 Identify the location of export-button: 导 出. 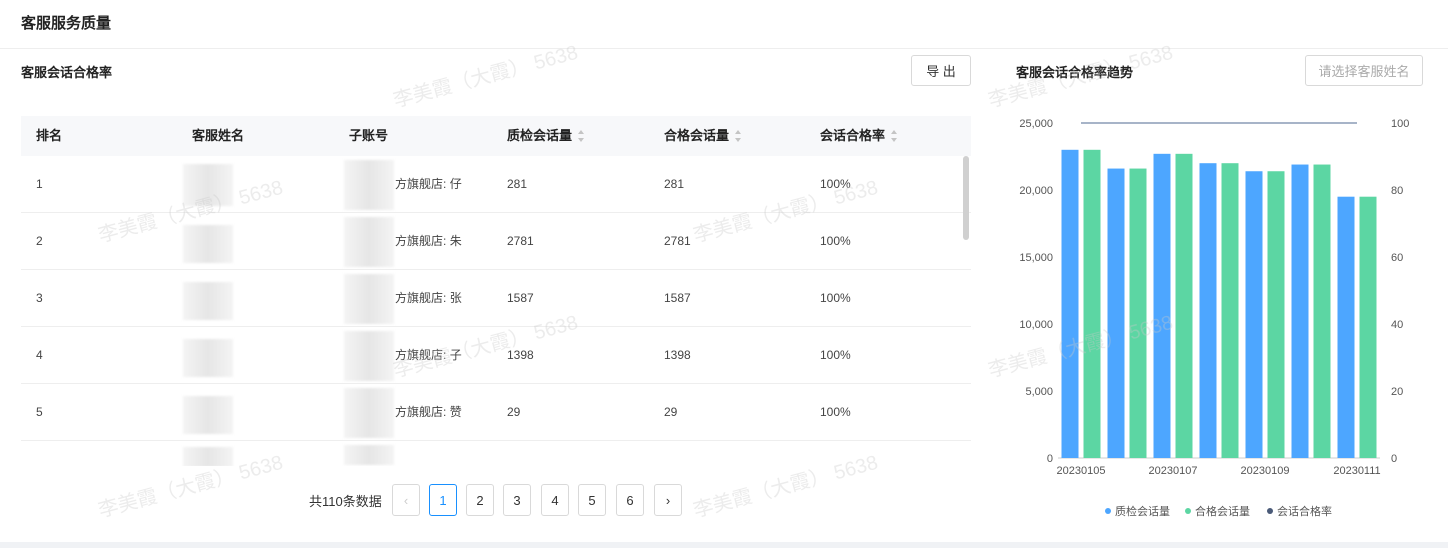
(941, 70).